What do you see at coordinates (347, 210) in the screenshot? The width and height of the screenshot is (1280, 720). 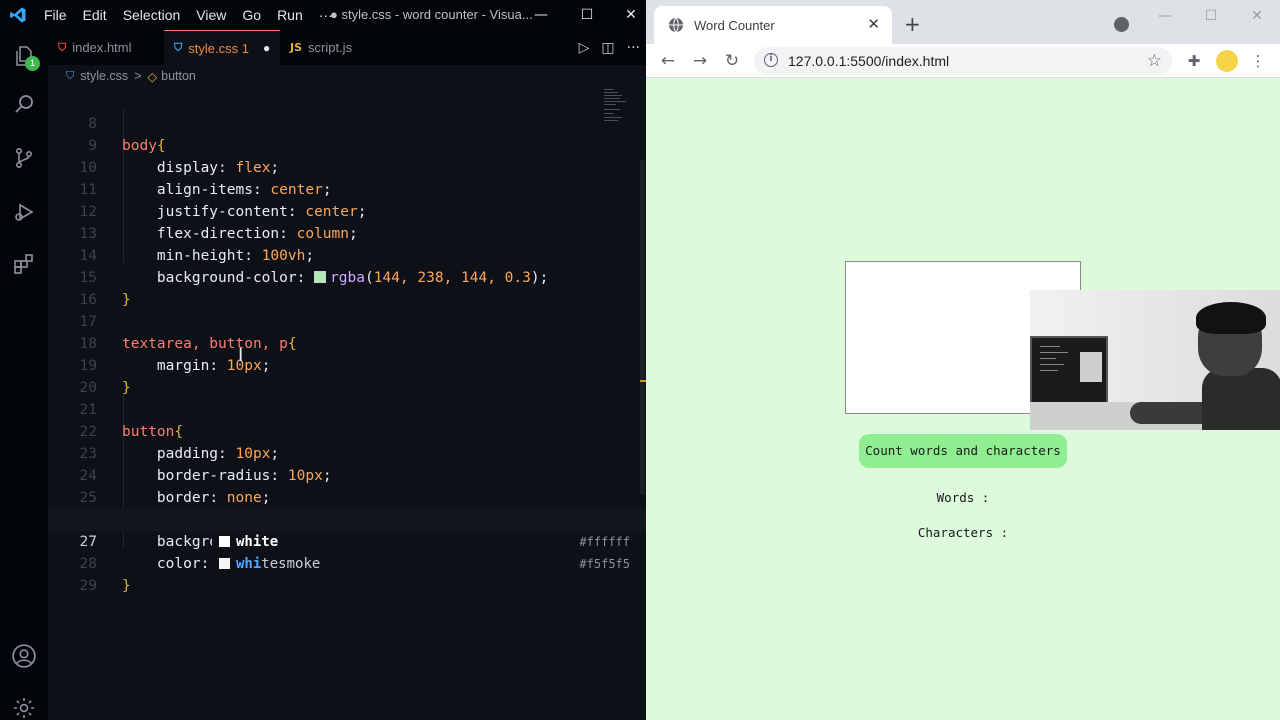 I see `code-line: 12 flex-direction: column;` at bounding box center [347, 210].